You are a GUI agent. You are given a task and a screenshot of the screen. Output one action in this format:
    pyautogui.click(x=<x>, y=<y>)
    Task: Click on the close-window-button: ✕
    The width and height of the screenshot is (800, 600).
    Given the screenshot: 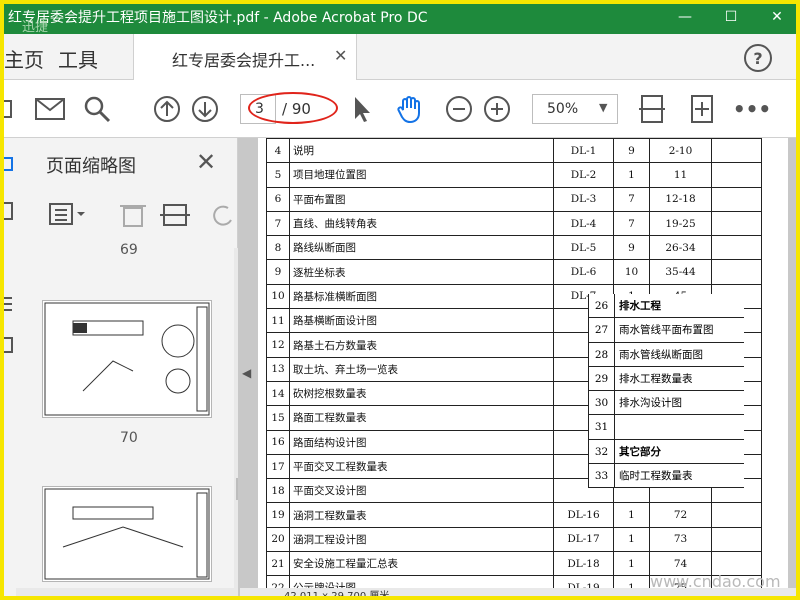 What is the action you would take?
    pyautogui.click(x=777, y=17)
    